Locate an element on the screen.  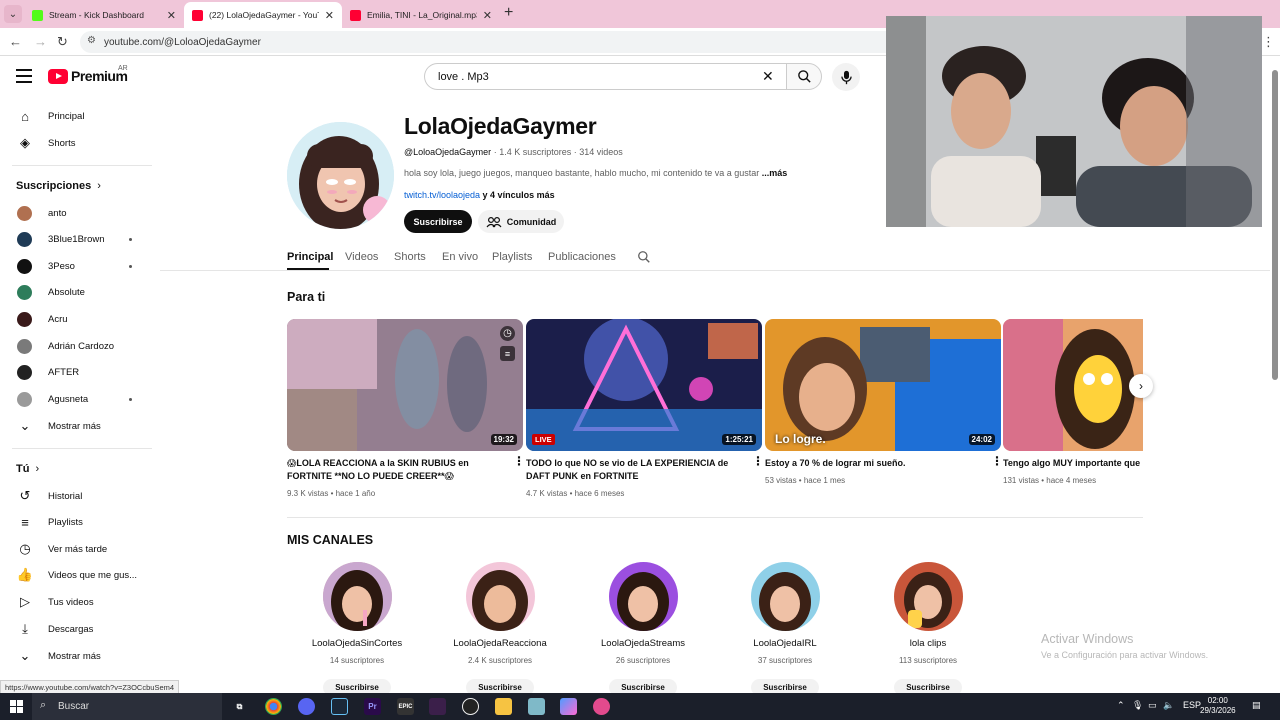
video-thumbnail: LIVE 1:25:21 is located at coordinates (644, 385).